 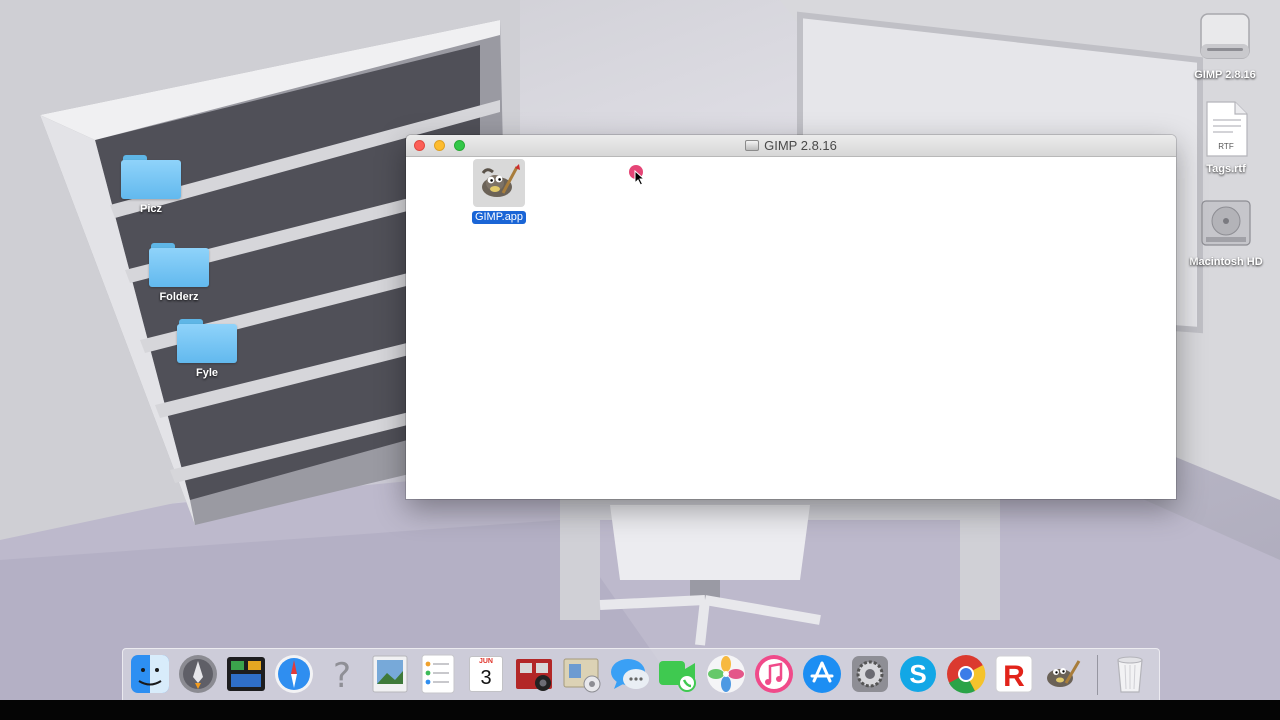 I want to click on gimp-app-label: GIMP.app, so click(x=499, y=217).